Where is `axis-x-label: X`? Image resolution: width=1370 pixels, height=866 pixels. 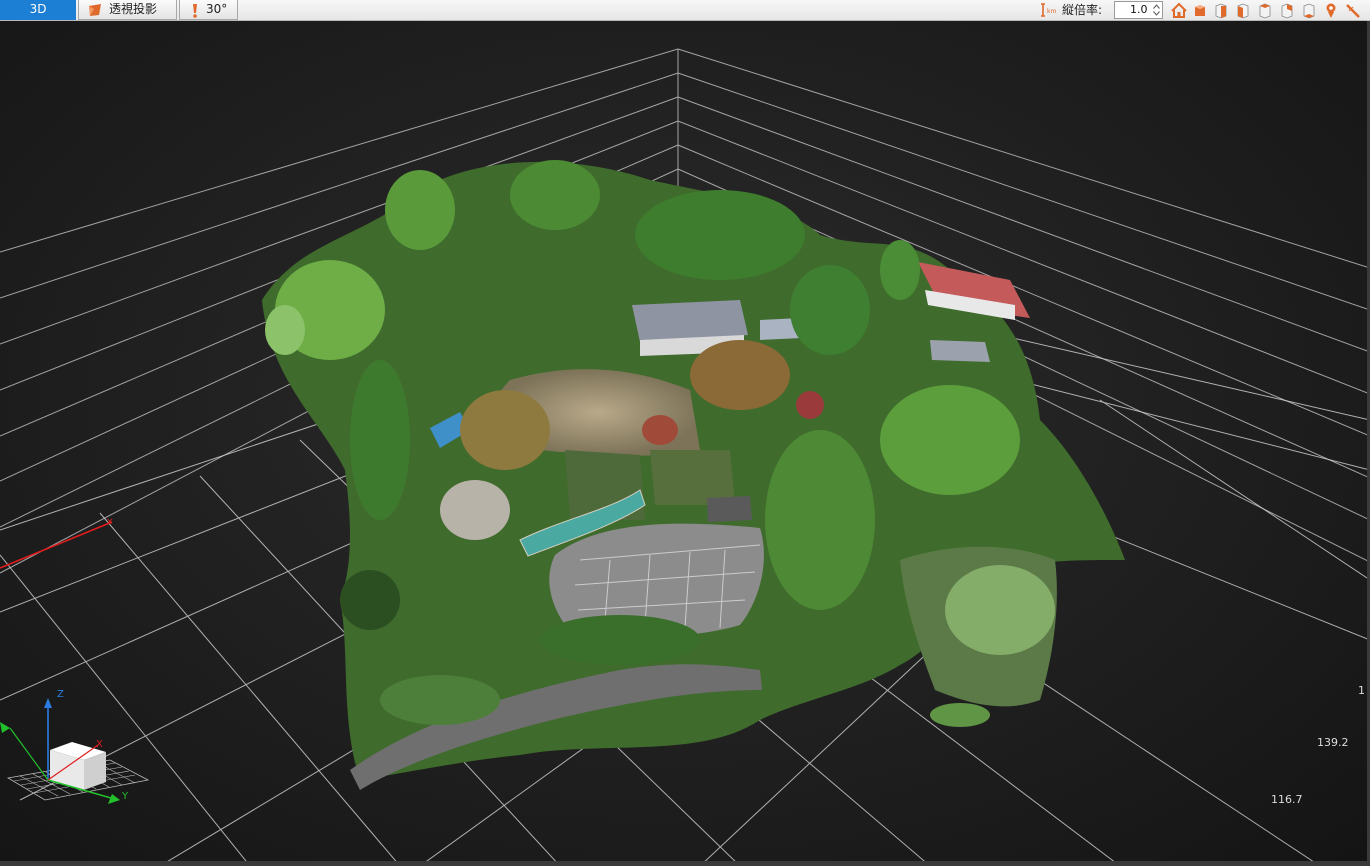 axis-x-label: X is located at coordinates (99, 744).